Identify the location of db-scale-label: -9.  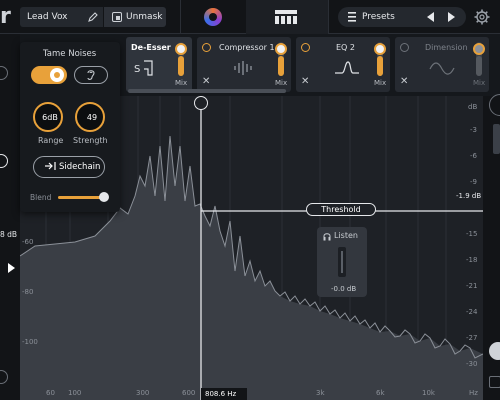
(473, 182).